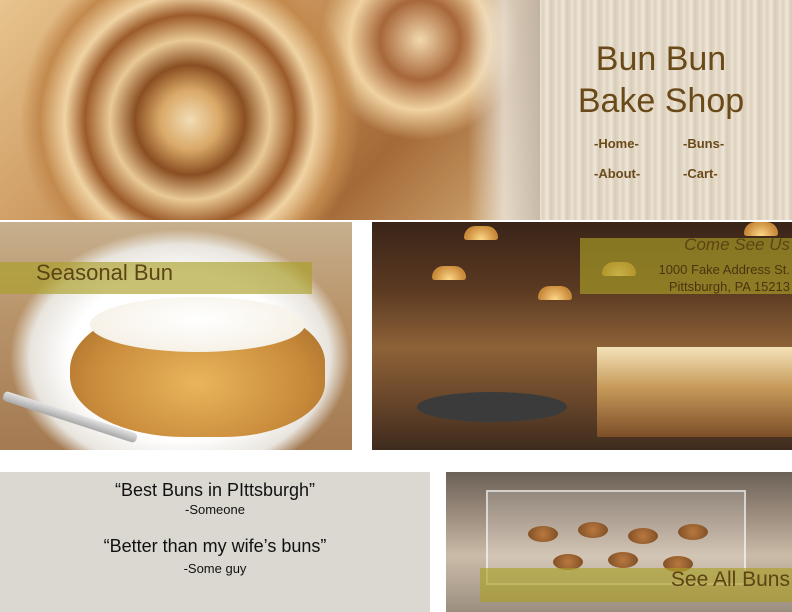  What do you see at coordinates (661, 101) in the screenshot?
I see `site-title-line2: Bake Shop` at bounding box center [661, 101].